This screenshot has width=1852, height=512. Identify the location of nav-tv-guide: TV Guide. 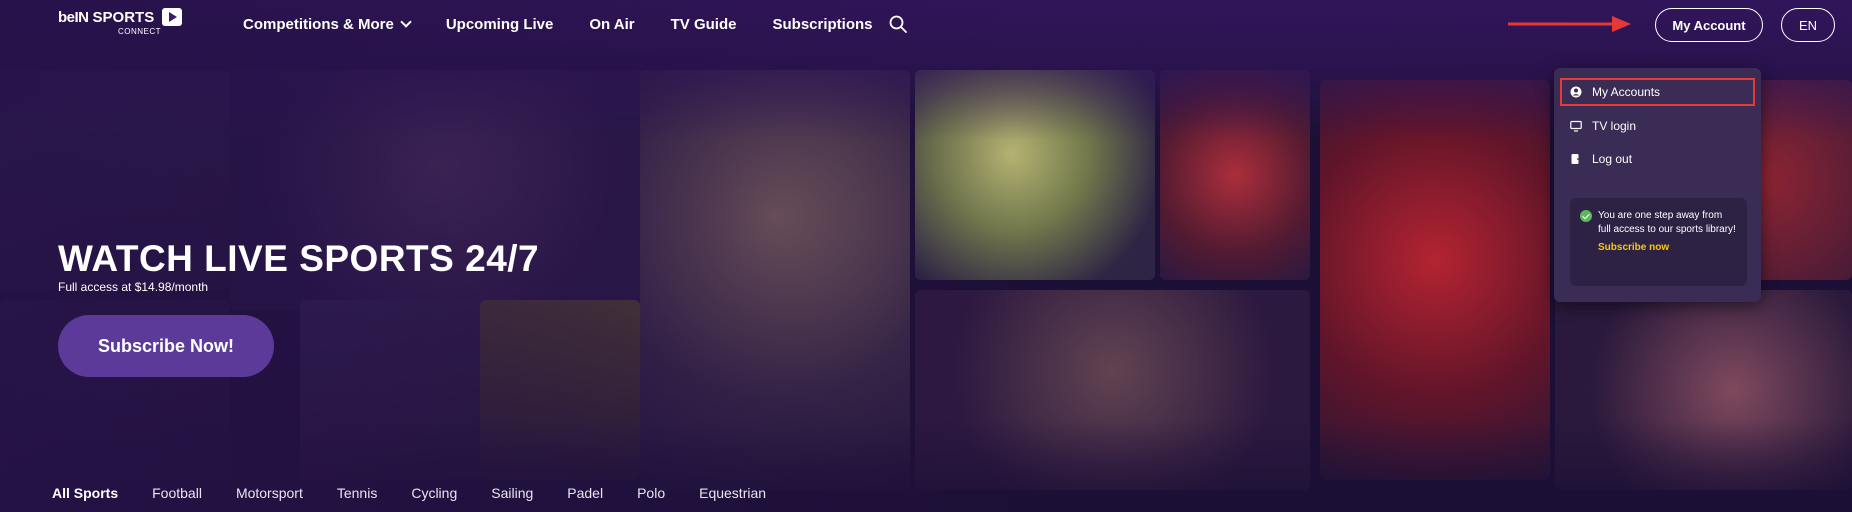
(704, 24).